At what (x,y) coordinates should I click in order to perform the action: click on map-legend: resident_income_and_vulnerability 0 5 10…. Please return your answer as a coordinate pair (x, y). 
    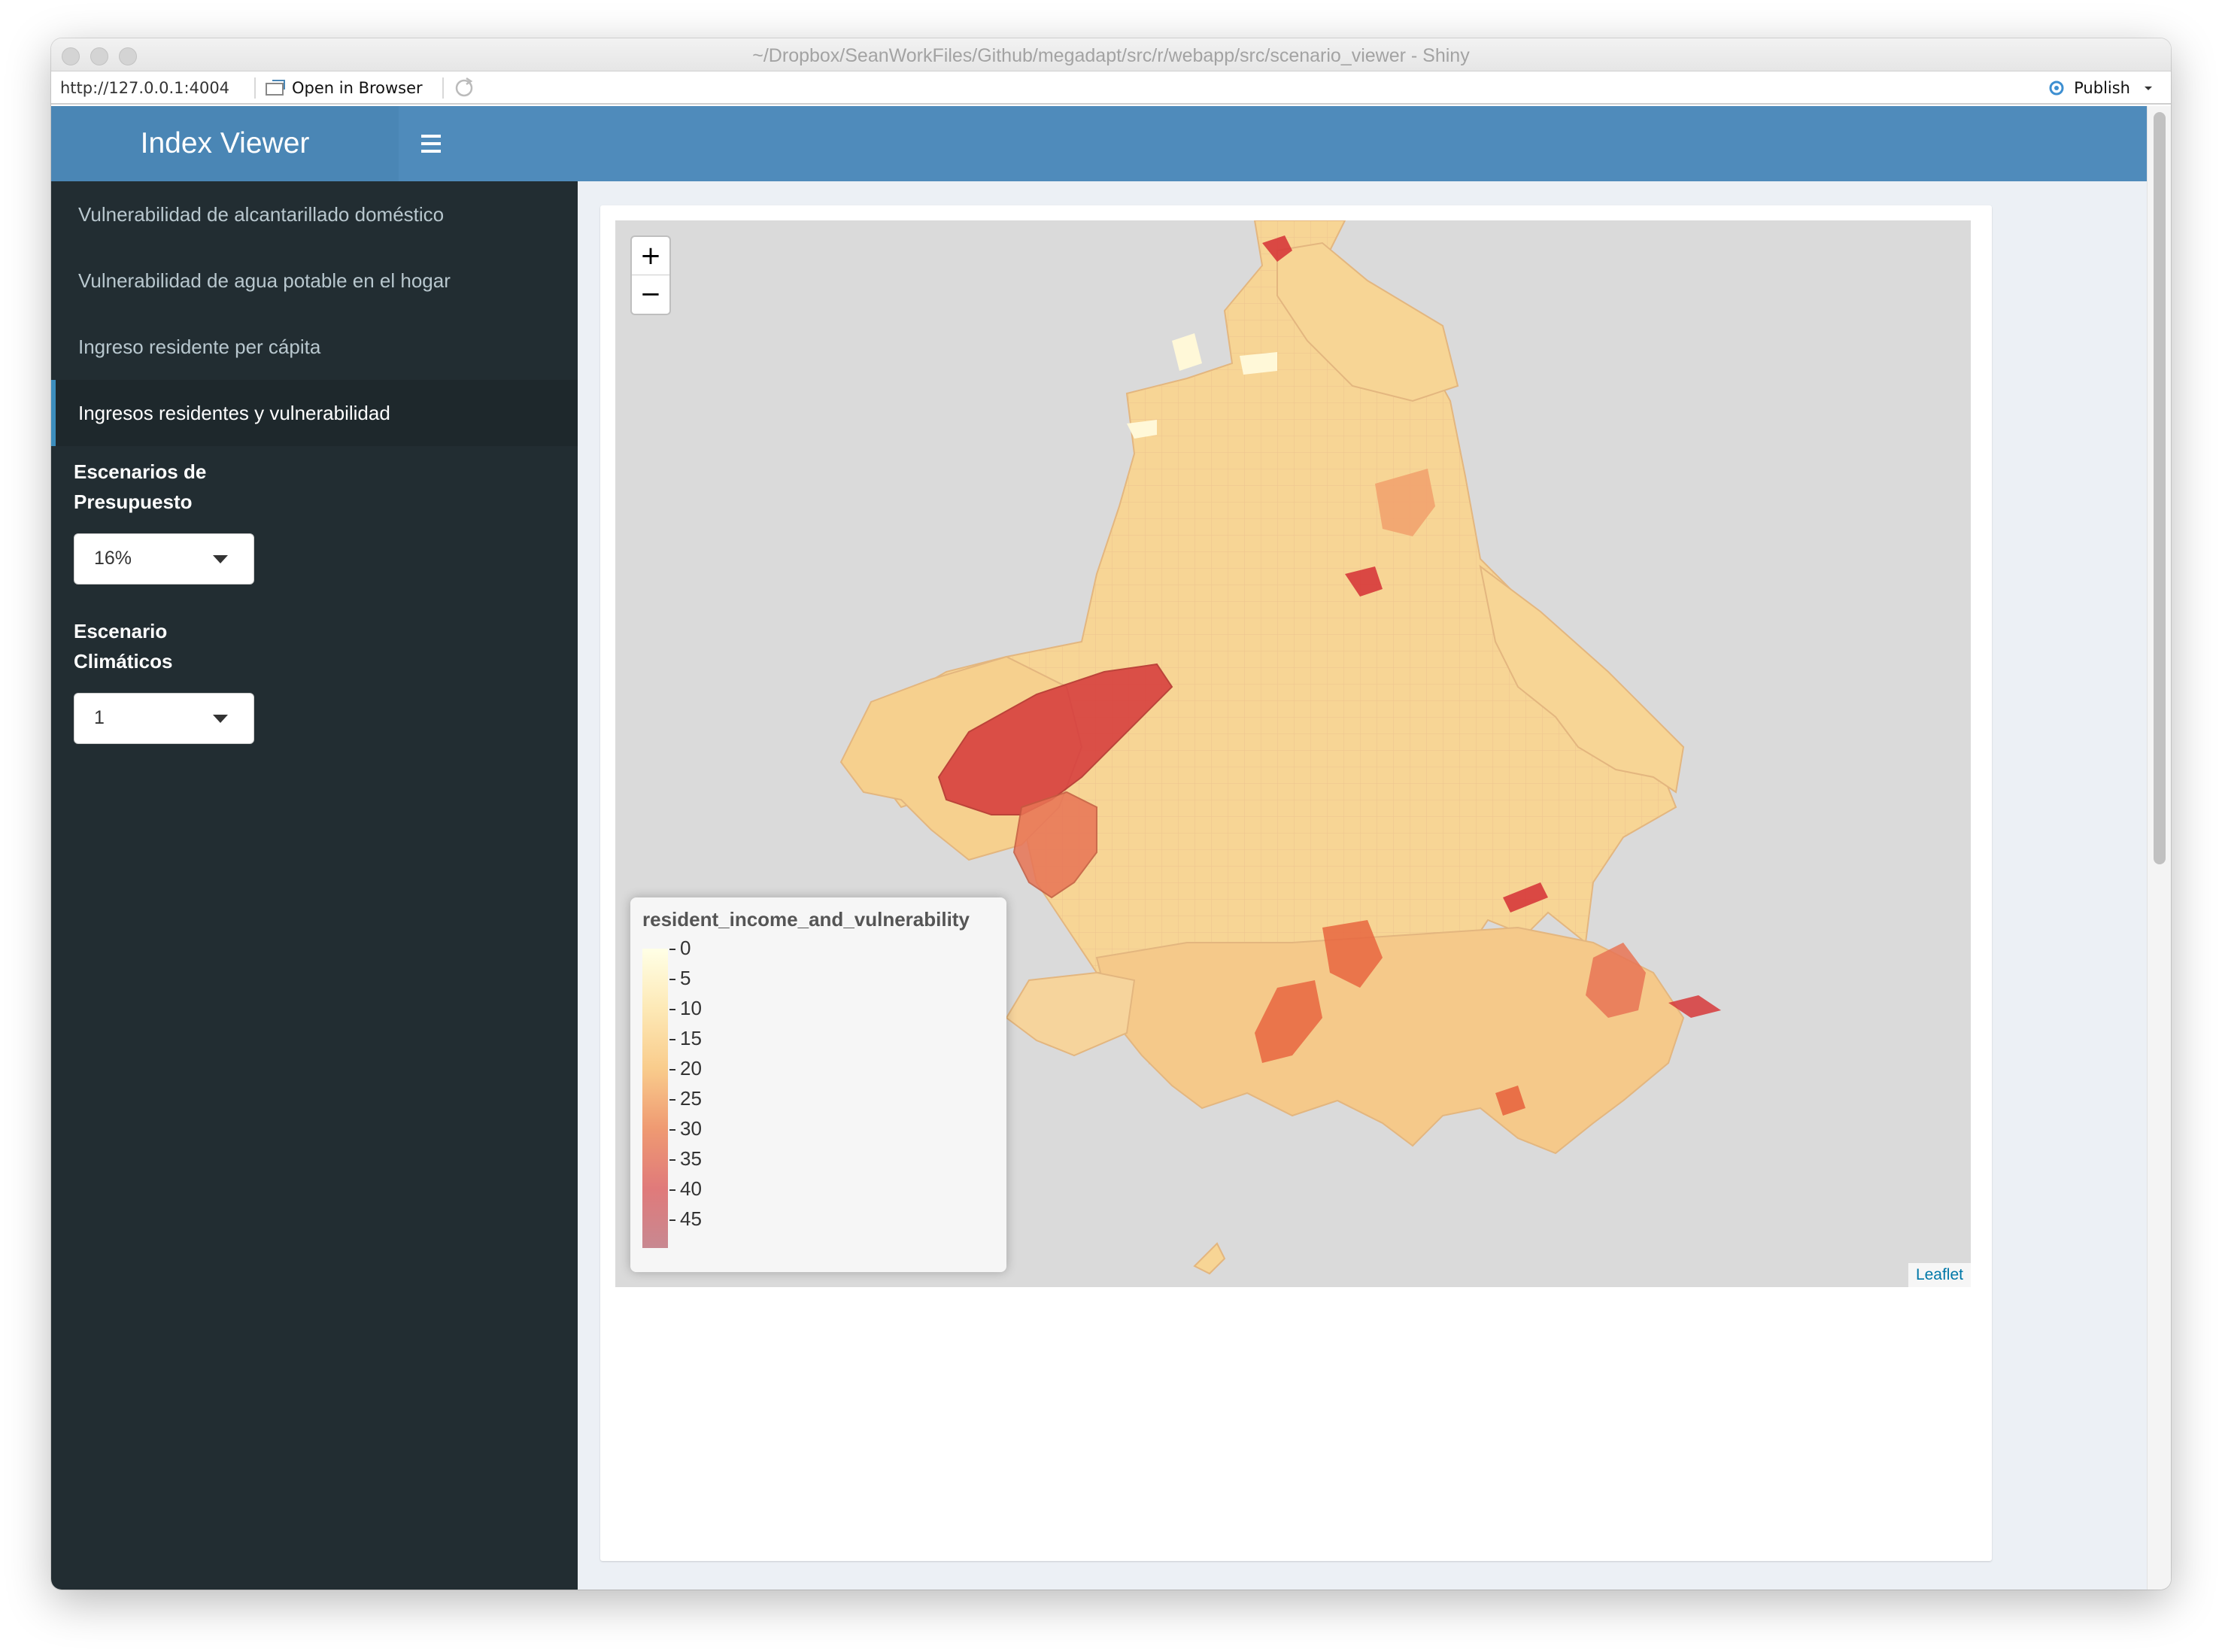
    Looking at the image, I should click on (818, 1084).